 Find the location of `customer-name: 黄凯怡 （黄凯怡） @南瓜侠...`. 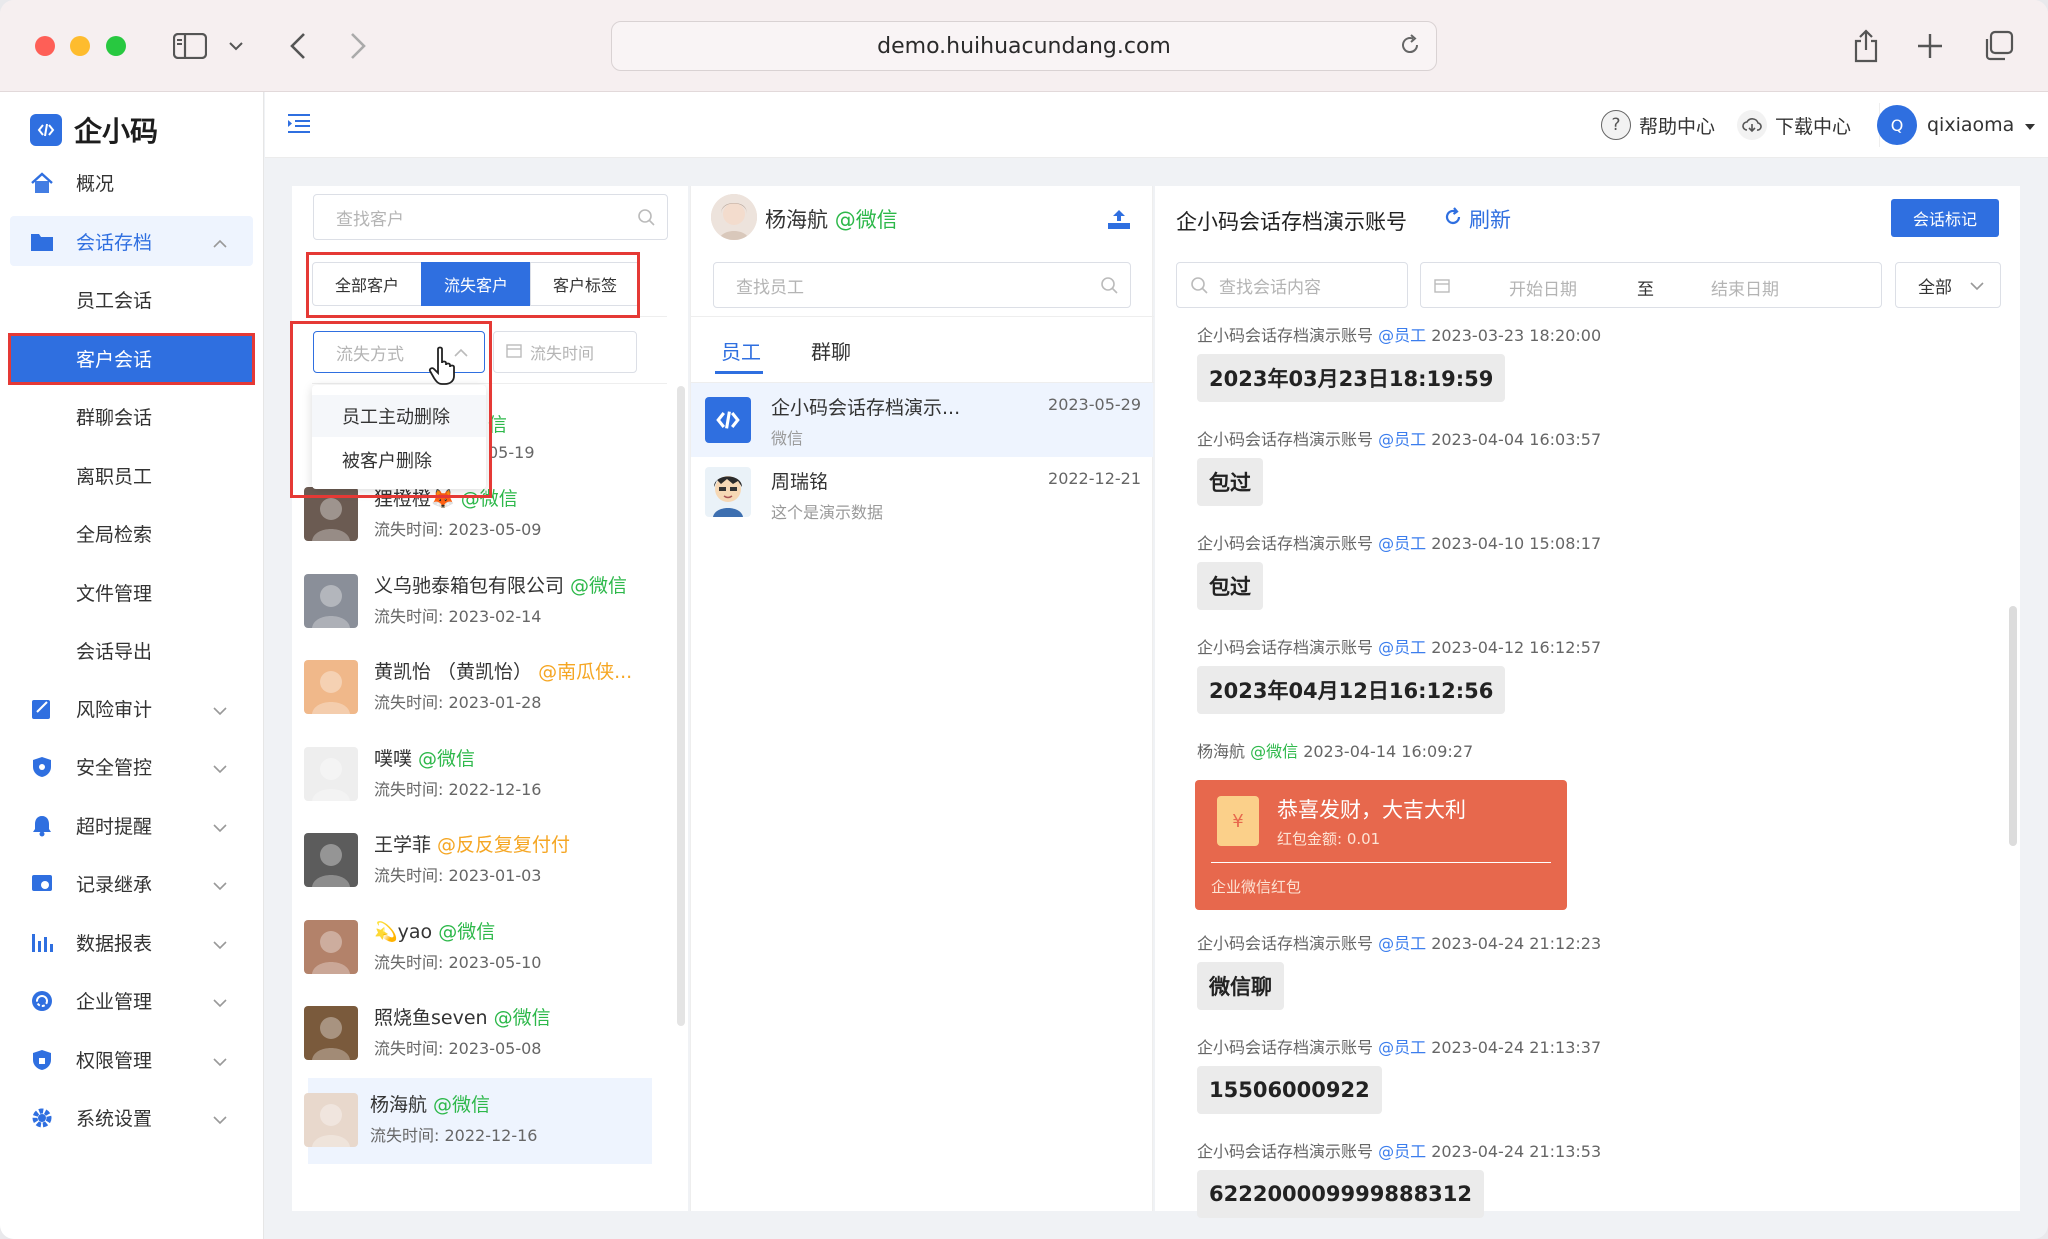

customer-name: 黄凯怡 （黄凯怡） @南瓜侠... is located at coordinates (503, 672).